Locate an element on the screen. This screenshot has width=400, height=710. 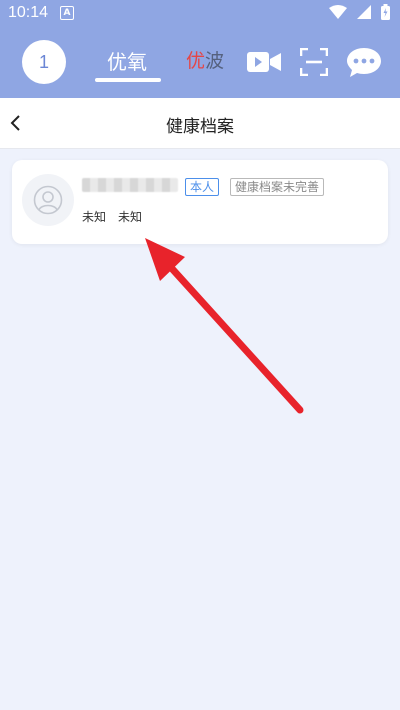
page-title: 健康档案 is located at coordinates (200, 127).